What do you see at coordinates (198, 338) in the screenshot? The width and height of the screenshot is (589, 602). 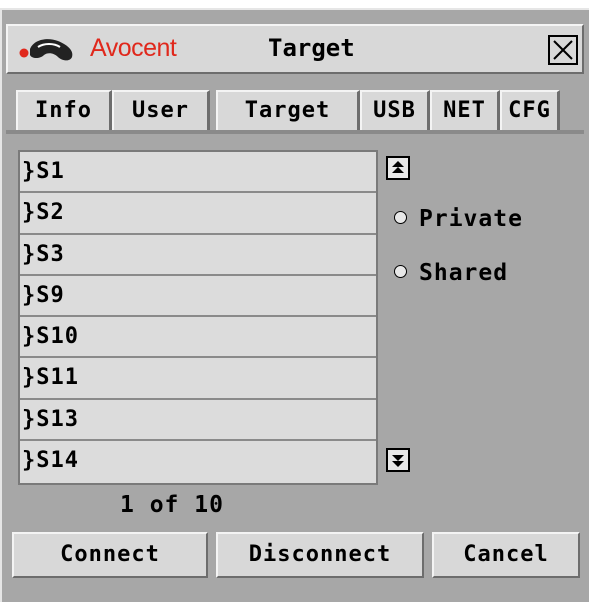 I see `list-item: }S10` at bounding box center [198, 338].